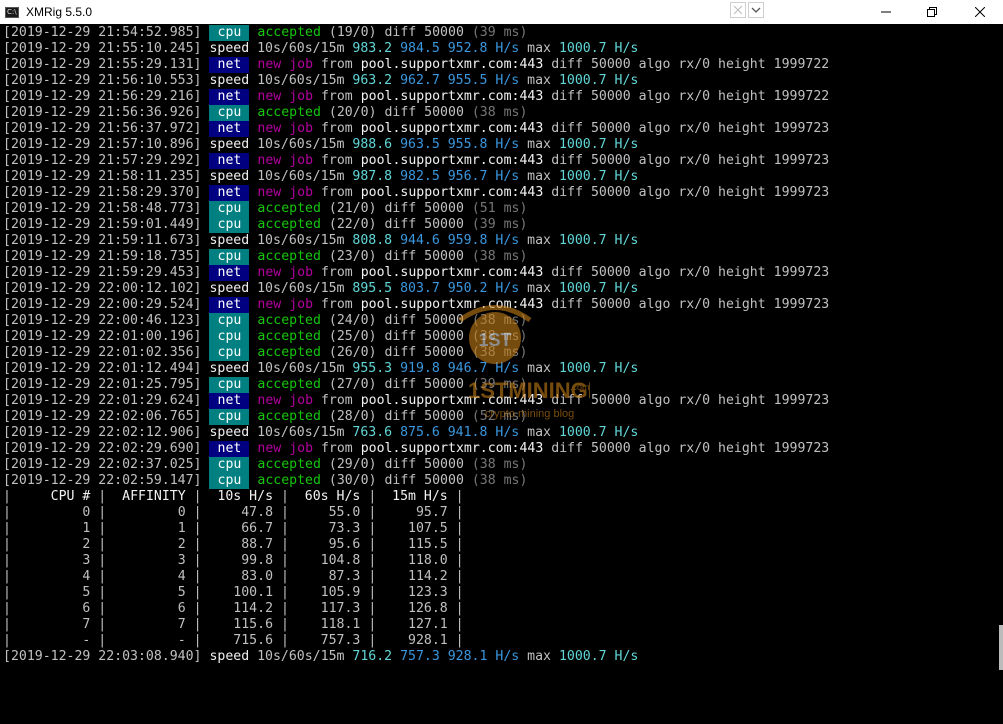 The image size is (1003, 724). Describe the element at coordinates (582, 176) in the screenshot. I see `speed-max-value: 1000.7` at that location.